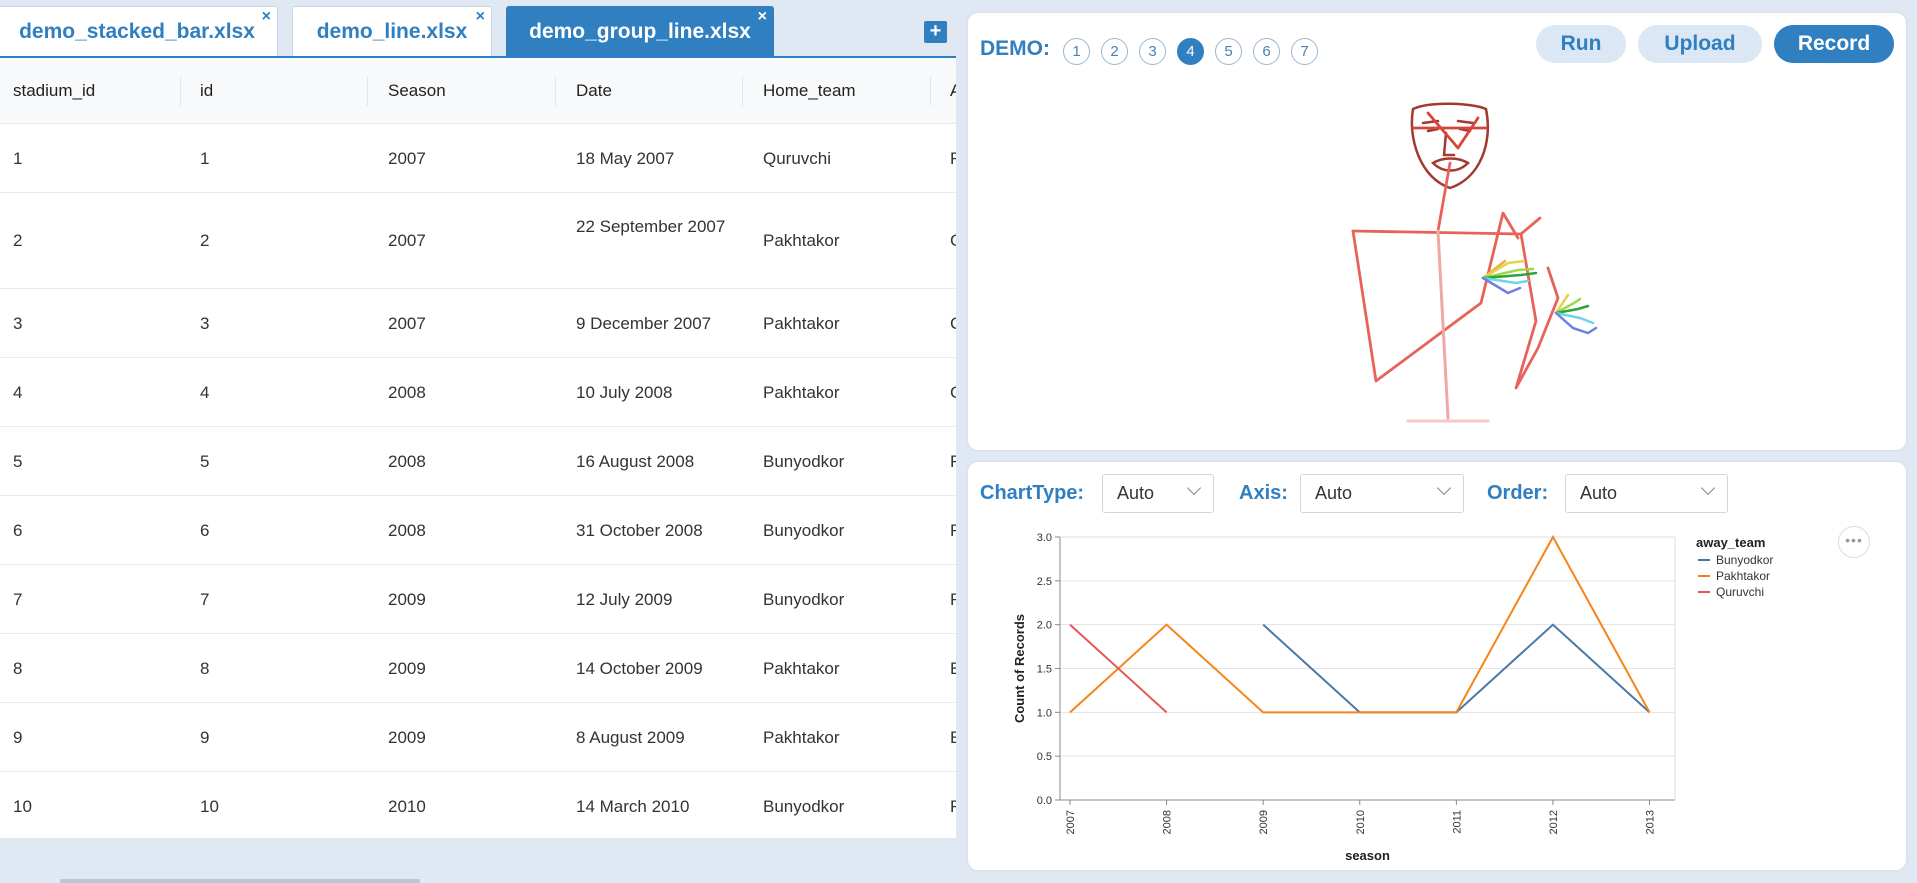  Describe the element at coordinates (632, 807) in the screenshot. I see `table-cell: 14 March 2010` at that location.